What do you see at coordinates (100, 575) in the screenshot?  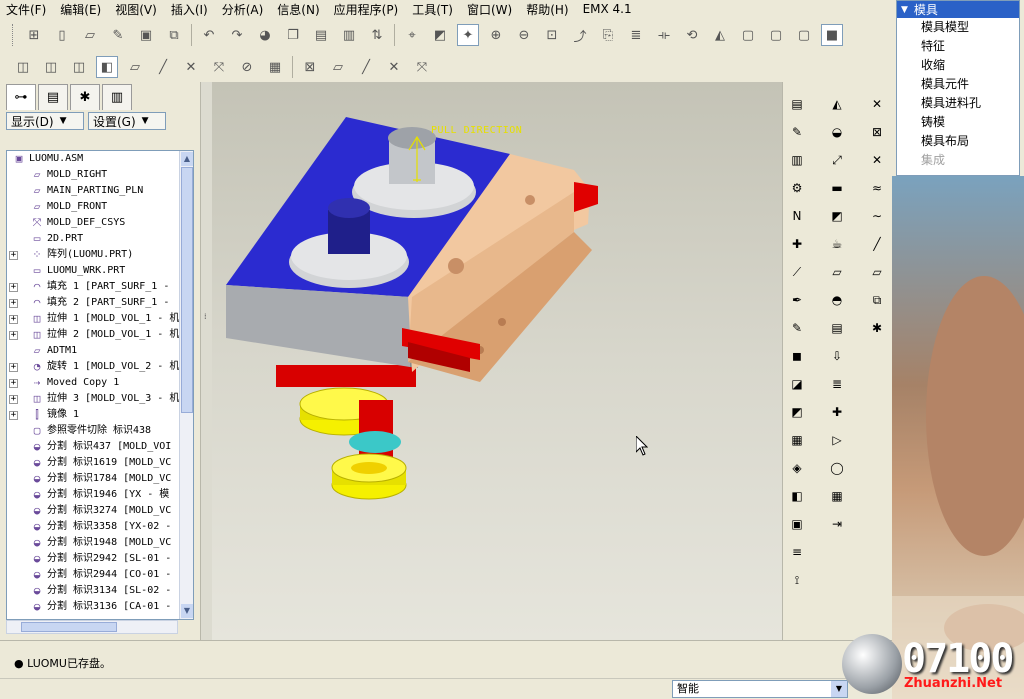 I see `tree-item: ◒ 分割 标识2944 [CO-01 -` at bounding box center [100, 575].